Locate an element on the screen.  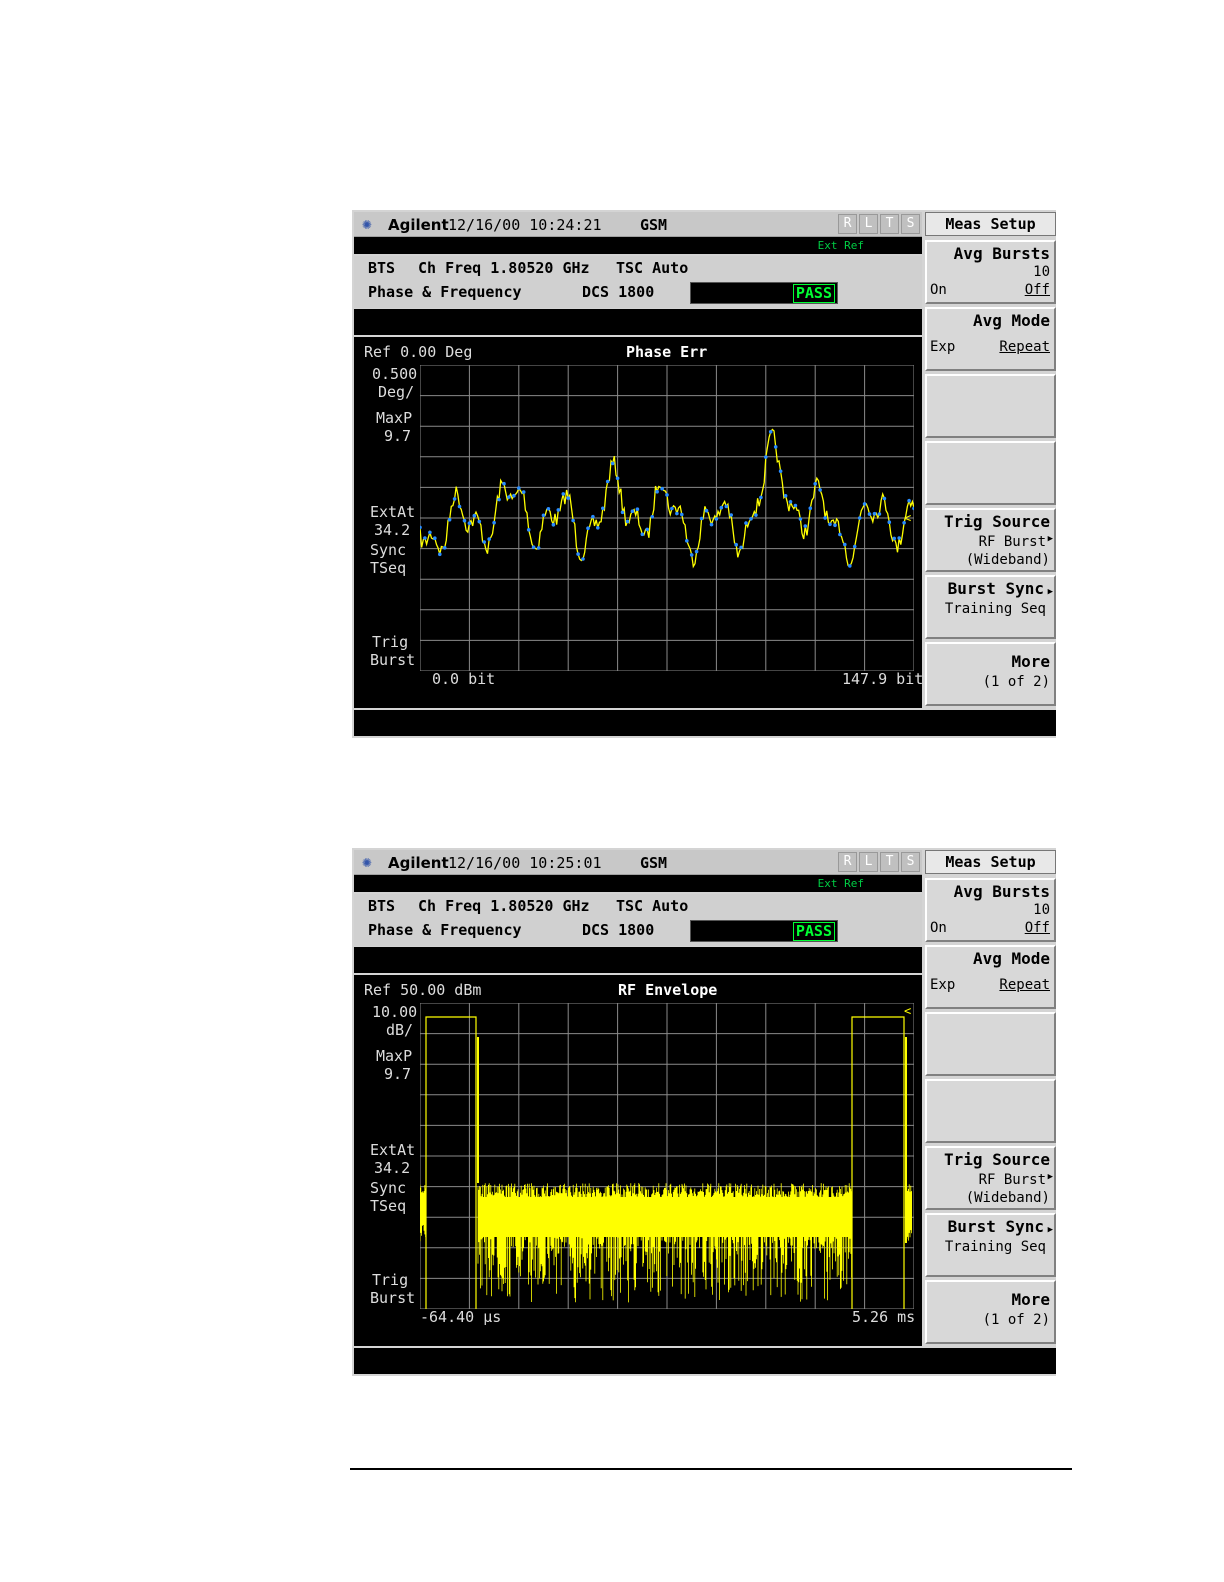
burst-sync-value: Training Seq is located at coordinates (995, 1247).